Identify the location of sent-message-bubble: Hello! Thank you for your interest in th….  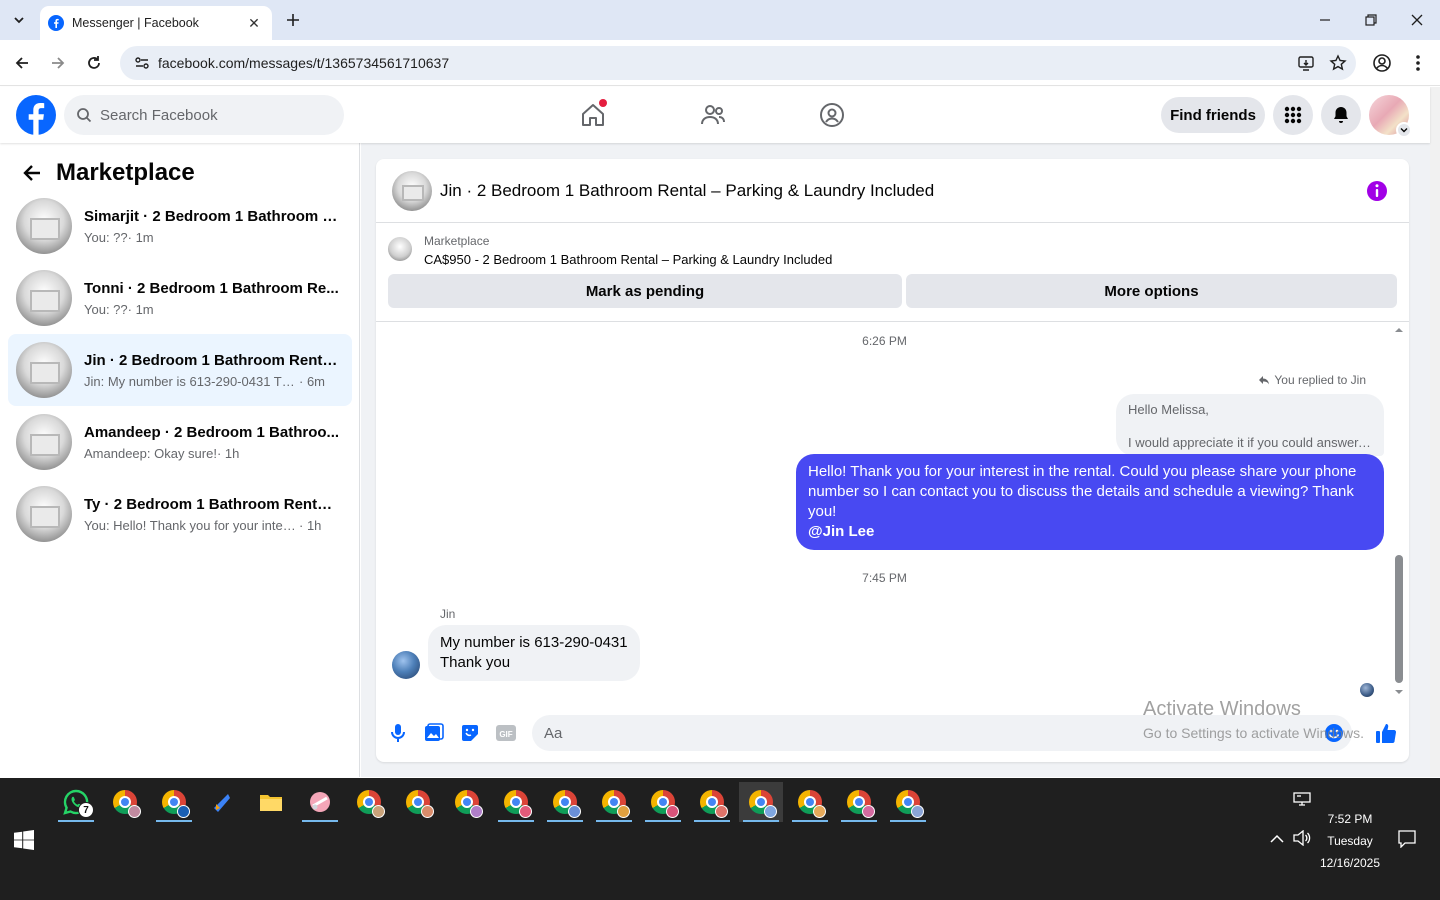
(1090, 502).